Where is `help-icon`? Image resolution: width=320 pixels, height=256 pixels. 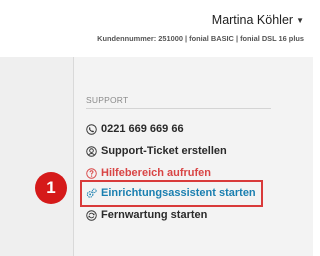 help-icon is located at coordinates (91, 173).